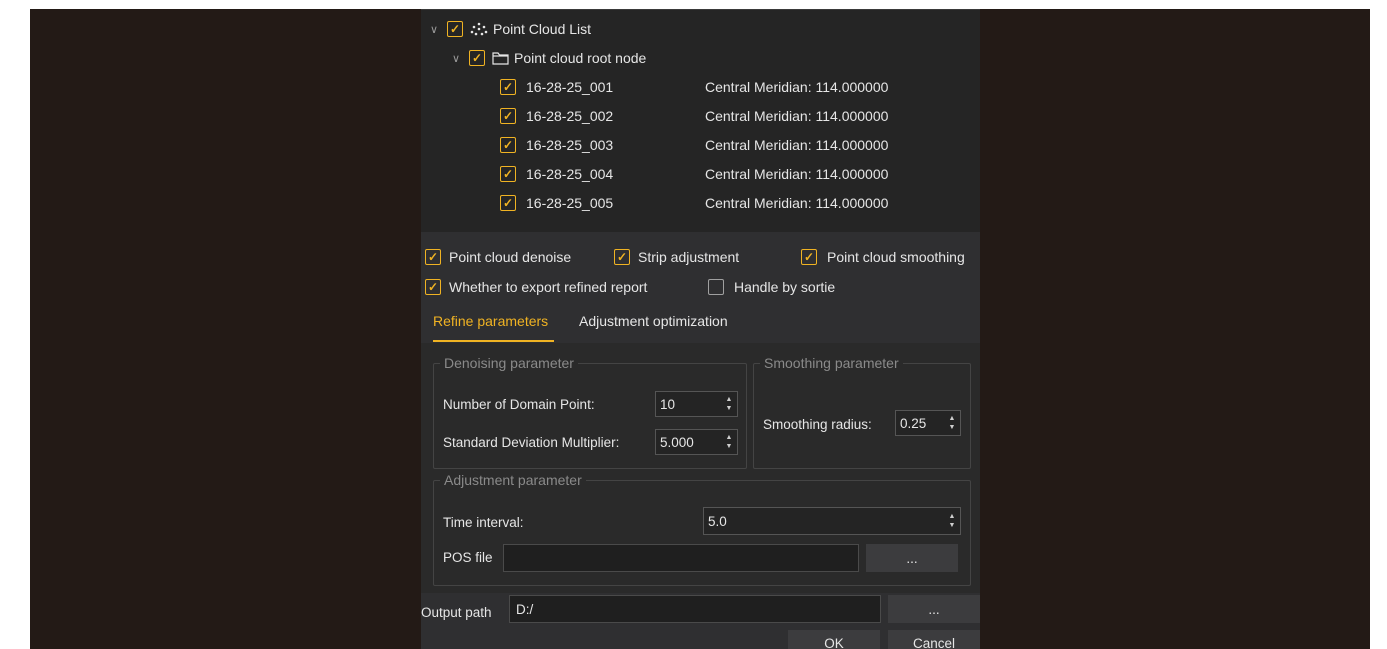  What do you see at coordinates (483, 522) in the screenshot?
I see `time-interval-label: Time interval:` at bounding box center [483, 522].